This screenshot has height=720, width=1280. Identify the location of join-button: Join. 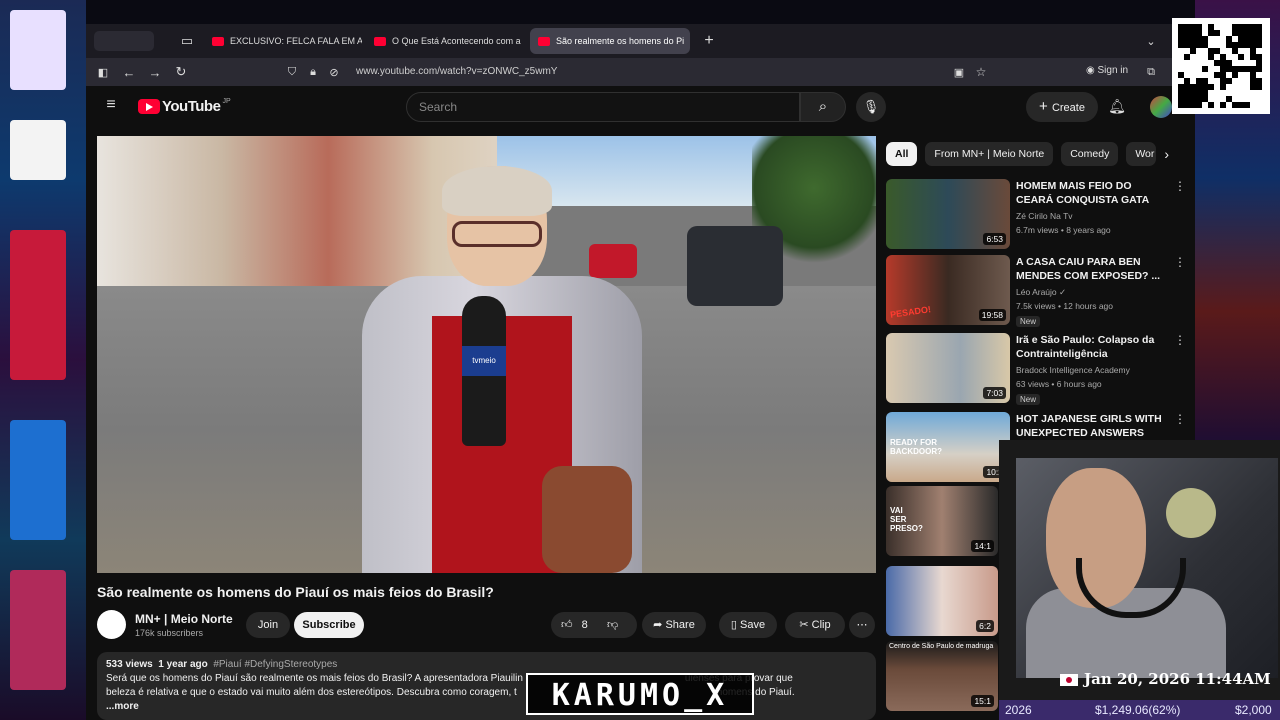
(268, 625).